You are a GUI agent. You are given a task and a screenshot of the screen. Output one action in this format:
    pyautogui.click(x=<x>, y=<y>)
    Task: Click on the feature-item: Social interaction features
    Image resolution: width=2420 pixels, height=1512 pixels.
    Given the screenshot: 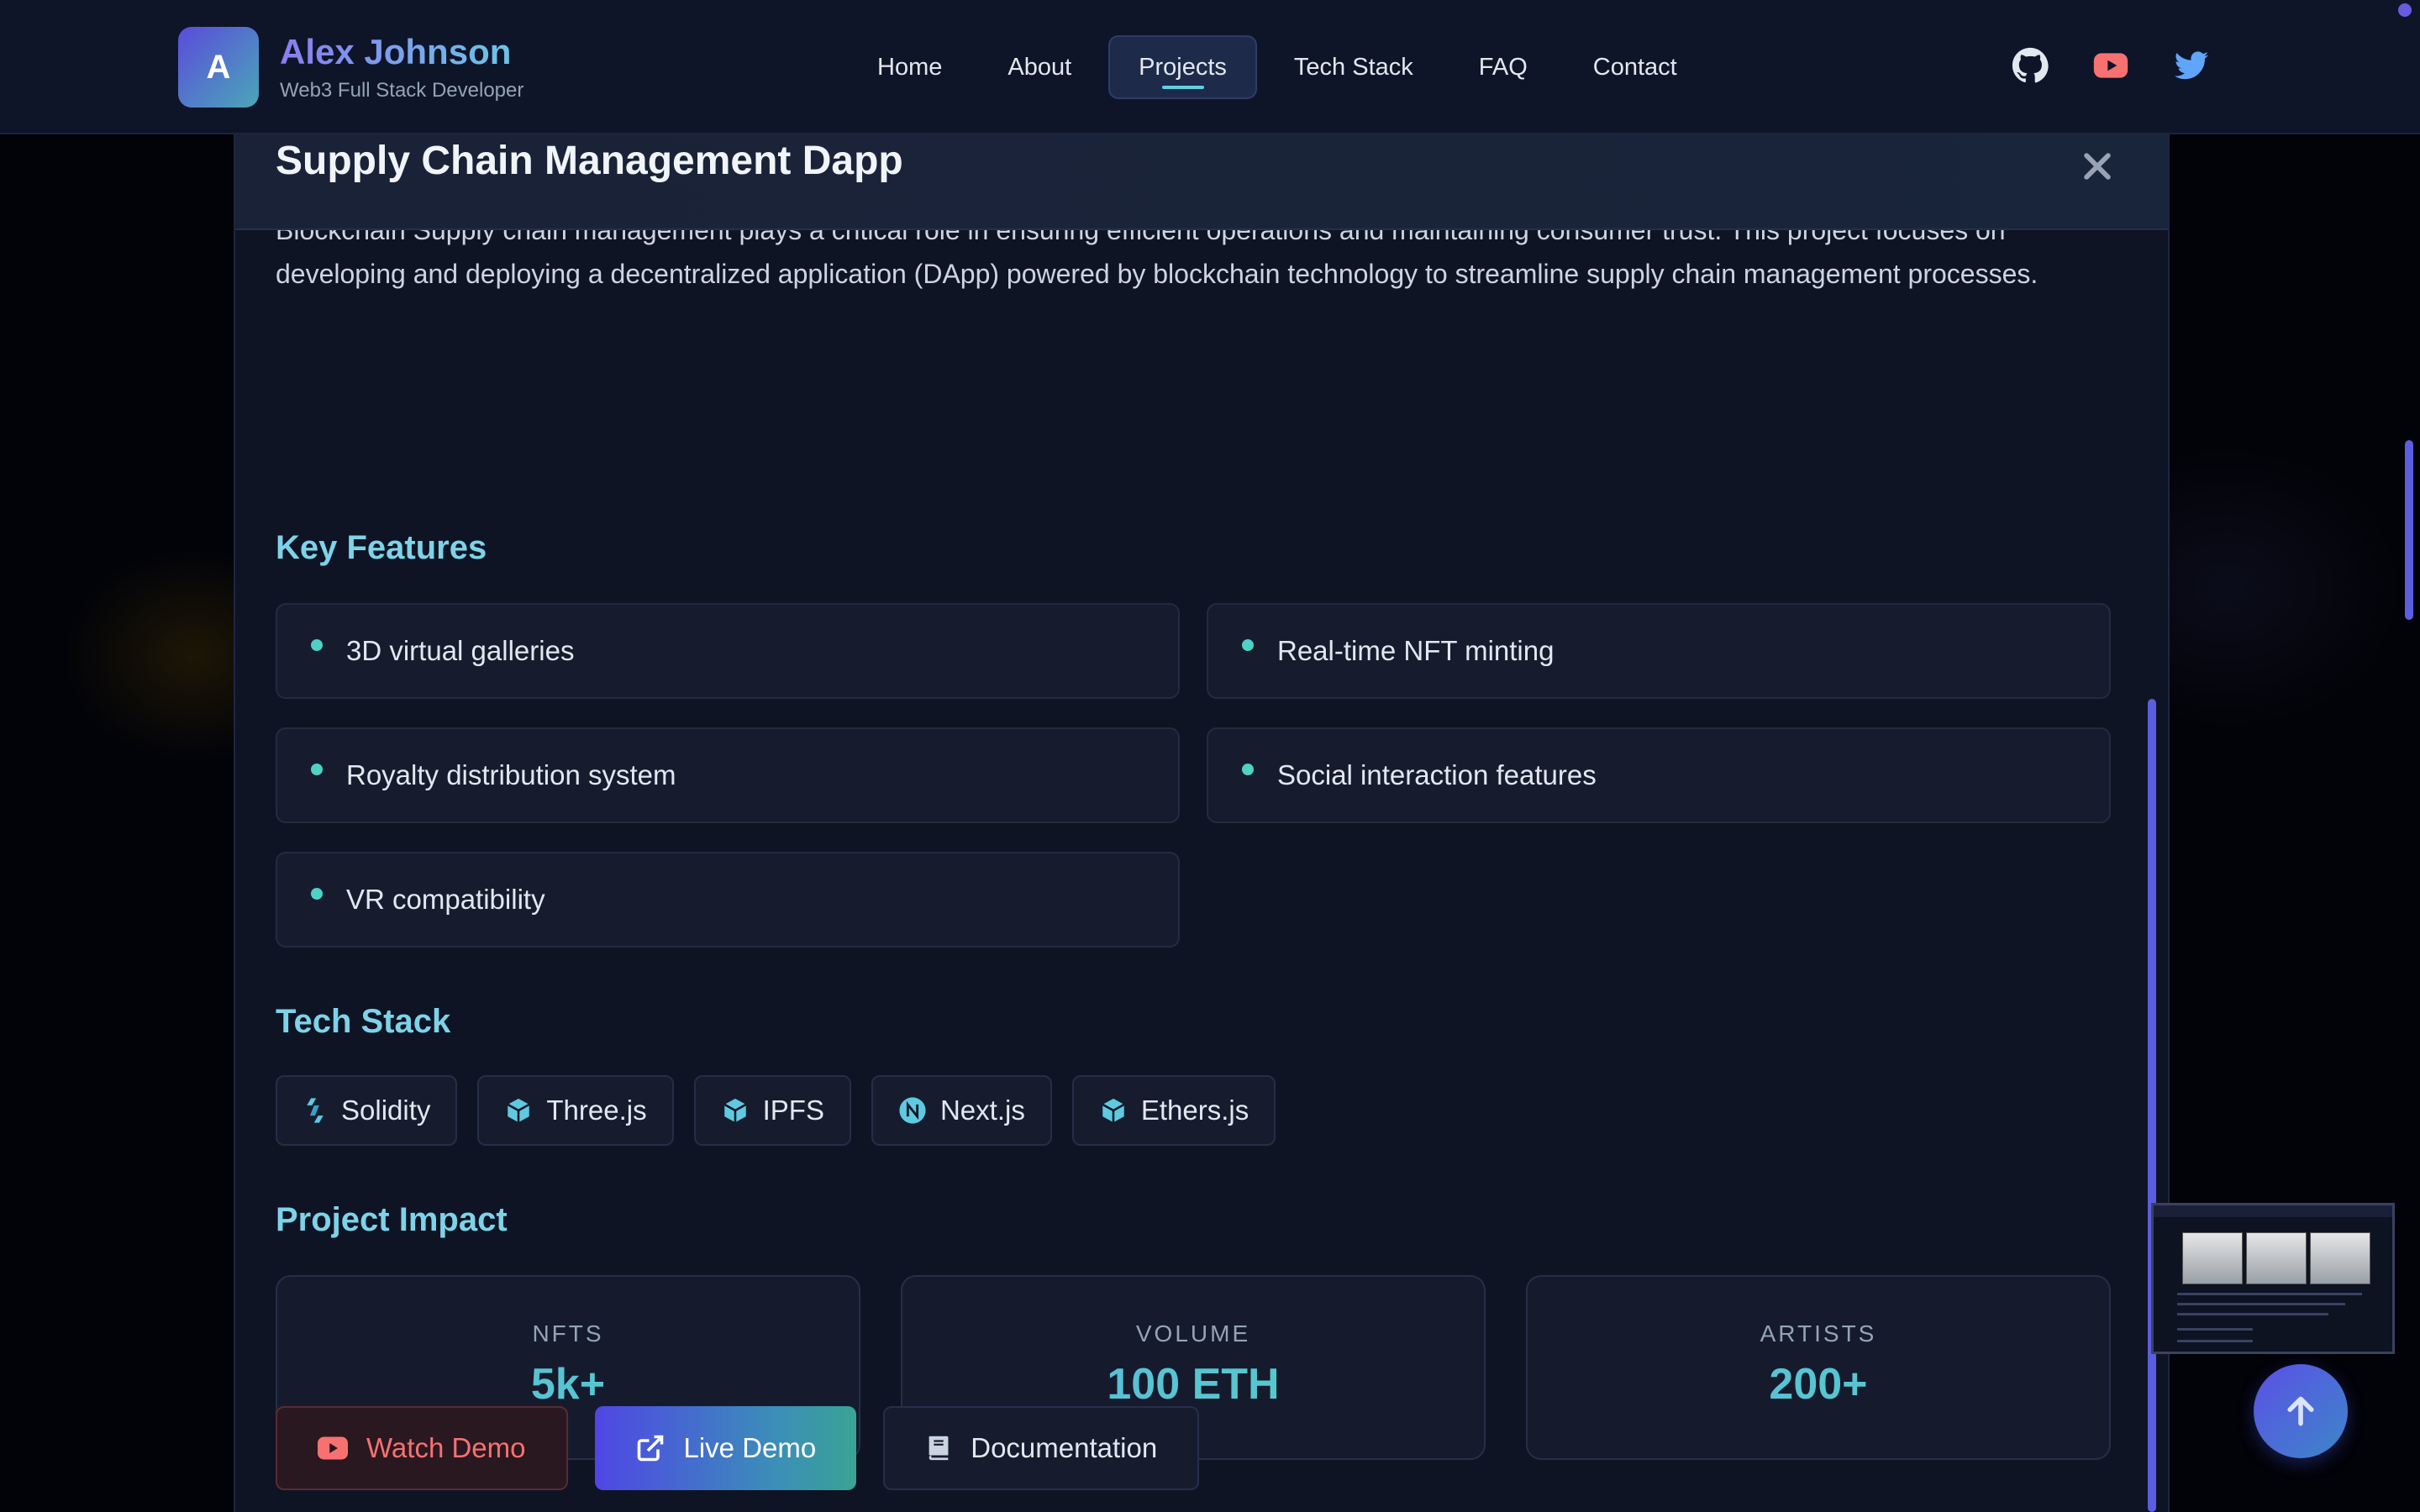 What is the action you would take?
    pyautogui.click(x=1659, y=775)
    